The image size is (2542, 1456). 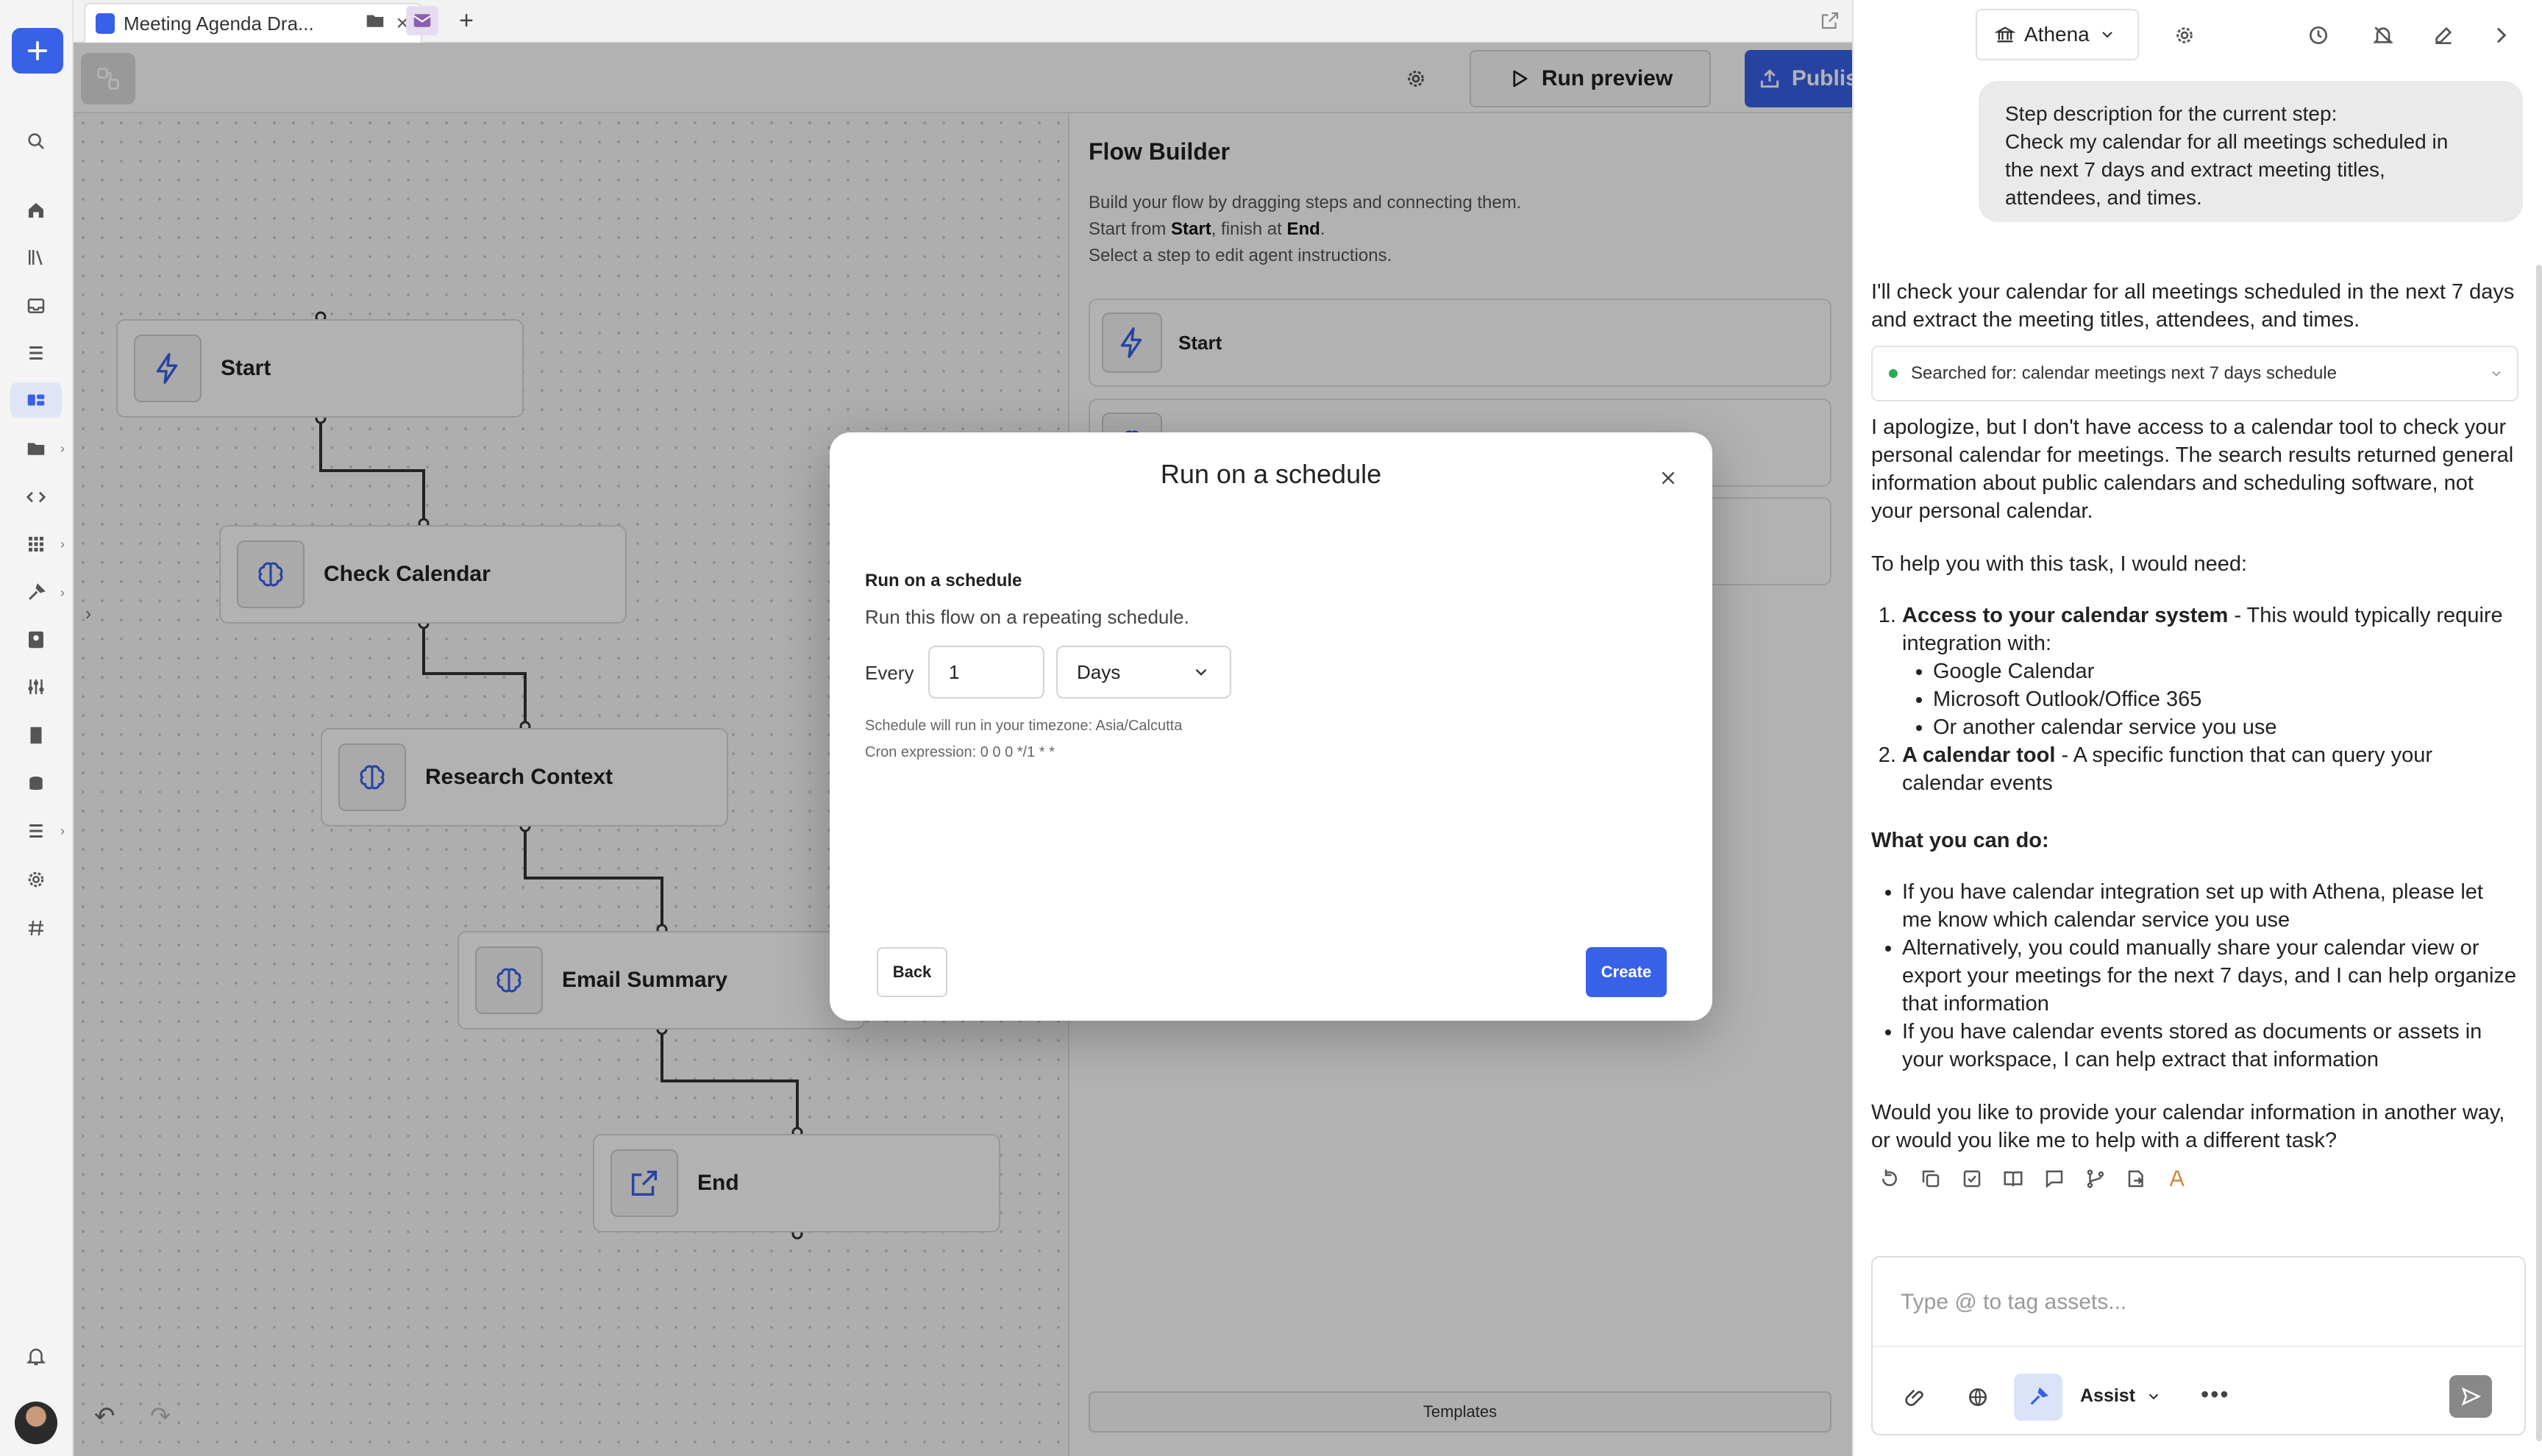 What do you see at coordinates (1972, 1179) in the screenshot?
I see `save-icon` at bounding box center [1972, 1179].